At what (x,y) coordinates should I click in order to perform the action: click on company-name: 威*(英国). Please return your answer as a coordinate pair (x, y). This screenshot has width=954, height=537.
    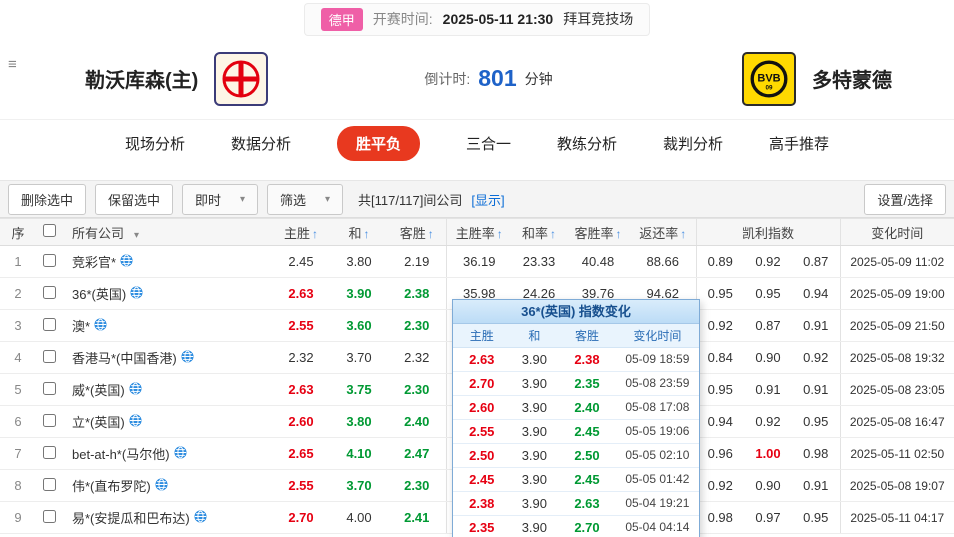
    Looking at the image, I should click on (98, 390).